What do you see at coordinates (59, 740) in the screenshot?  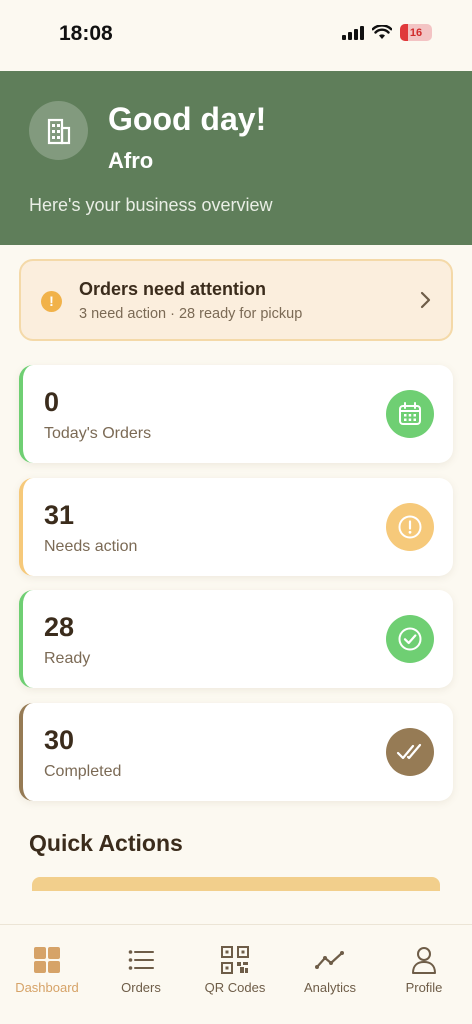 I see `stat-value: 30` at bounding box center [59, 740].